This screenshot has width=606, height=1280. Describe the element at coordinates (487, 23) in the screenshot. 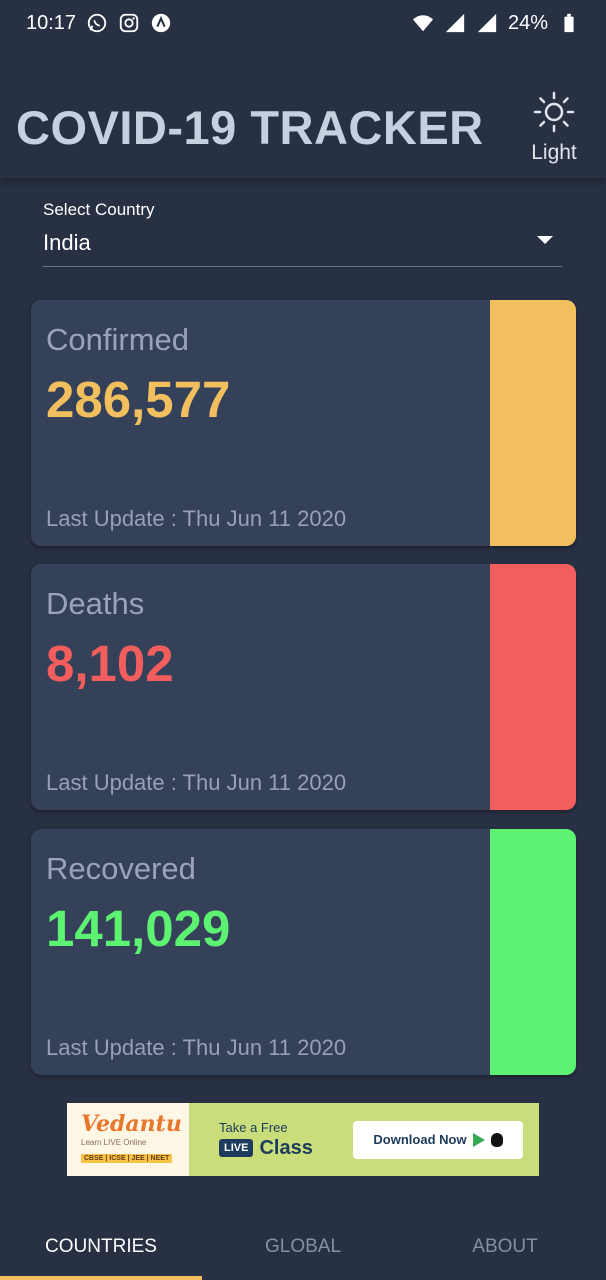

I see `signal-roaming-icon` at that location.